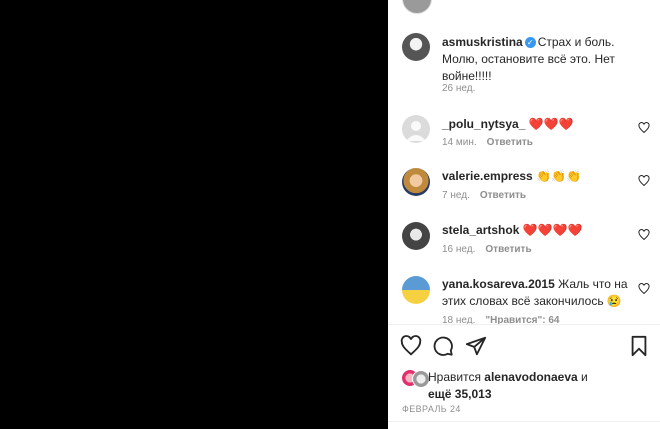  Describe the element at coordinates (639, 346) in the screenshot. I see `bookmark-icon` at that location.